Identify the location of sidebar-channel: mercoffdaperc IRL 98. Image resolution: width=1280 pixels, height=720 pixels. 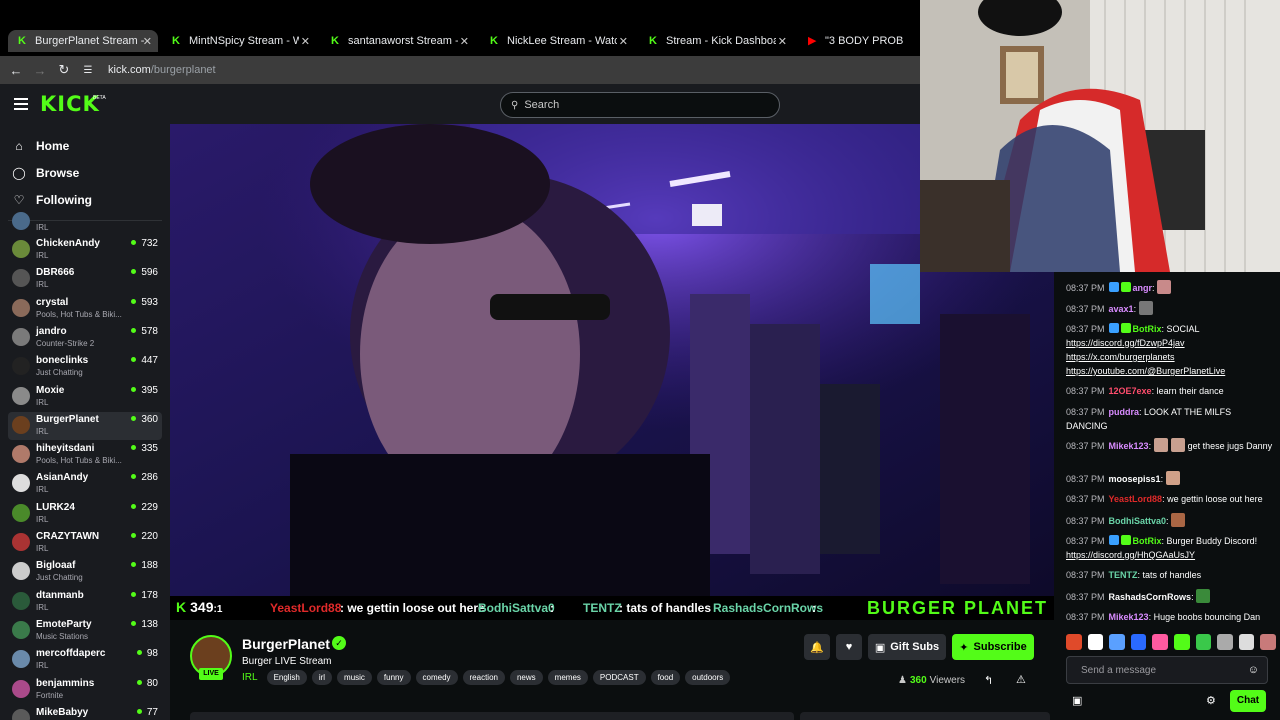
(85, 660).